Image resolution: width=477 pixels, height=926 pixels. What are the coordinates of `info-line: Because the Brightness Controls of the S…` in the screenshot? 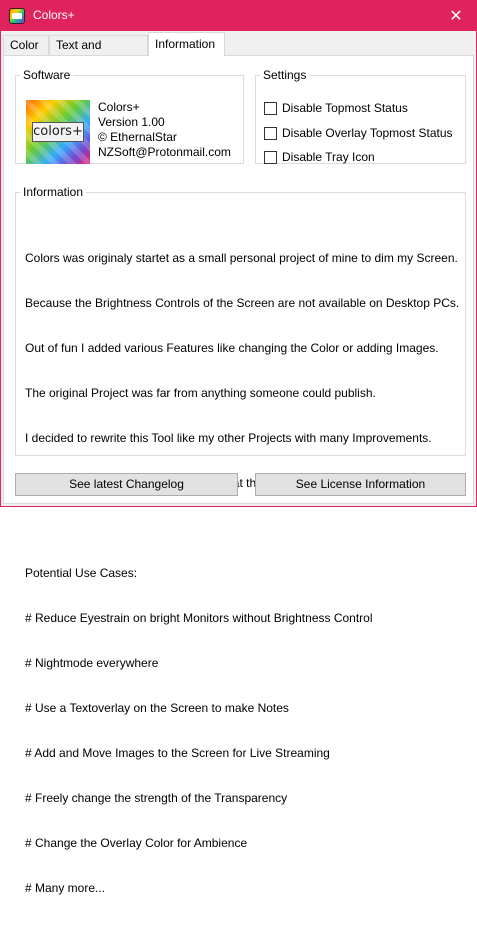 It's located at (242, 303).